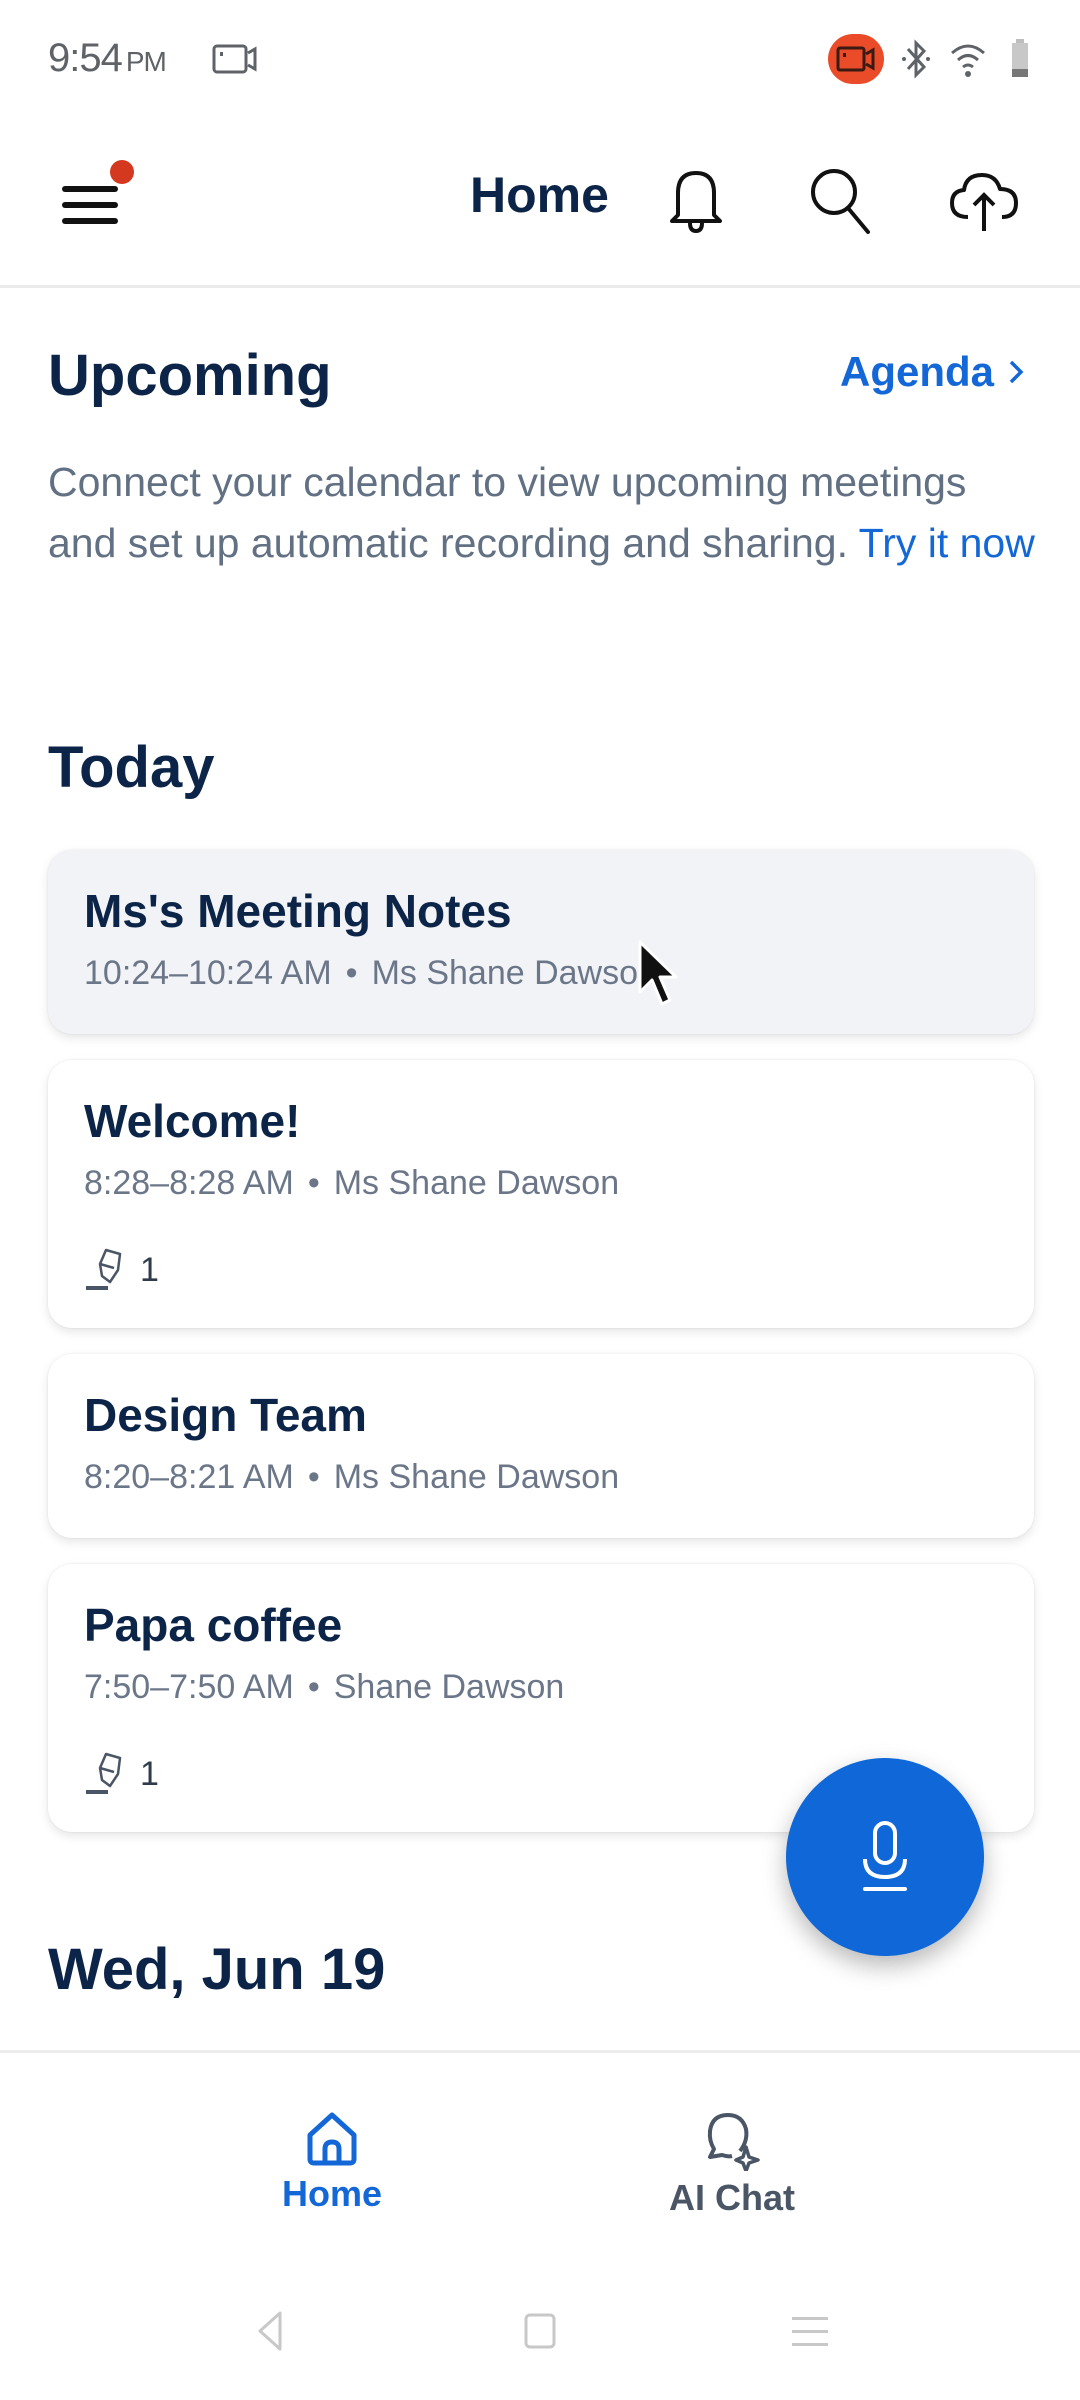 This screenshot has width=1080, height=2400. What do you see at coordinates (916, 371) in the screenshot?
I see `agenda-label: Agenda` at bounding box center [916, 371].